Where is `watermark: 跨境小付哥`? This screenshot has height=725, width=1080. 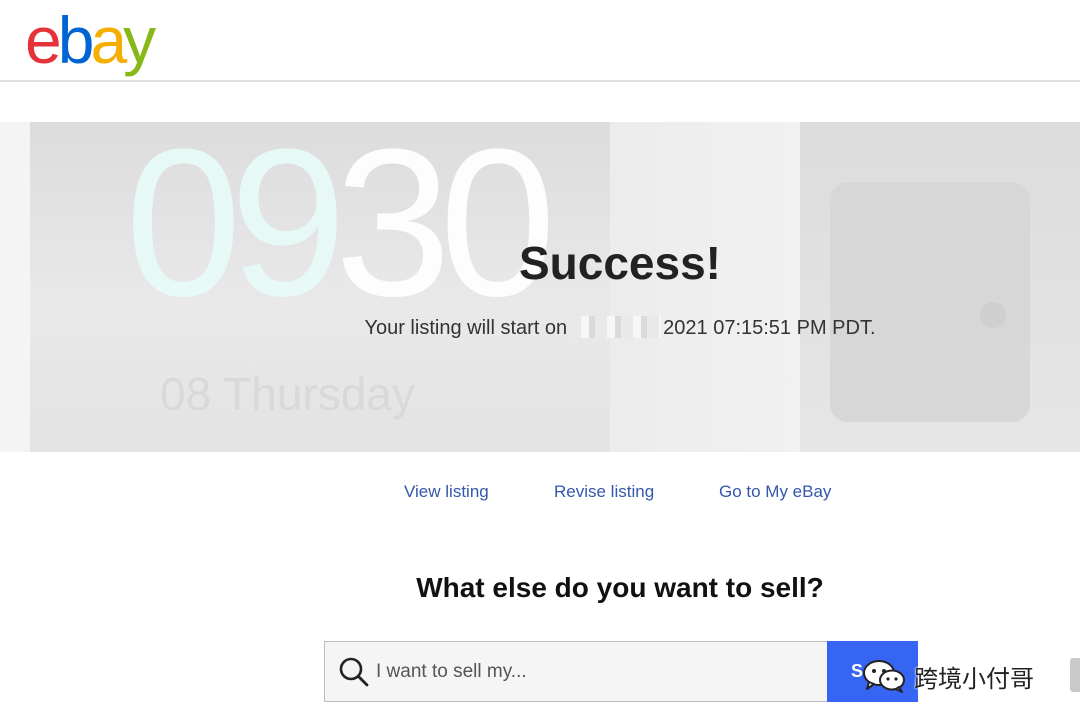 watermark: 跨境小付哥 is located at coordinates (948, 676).